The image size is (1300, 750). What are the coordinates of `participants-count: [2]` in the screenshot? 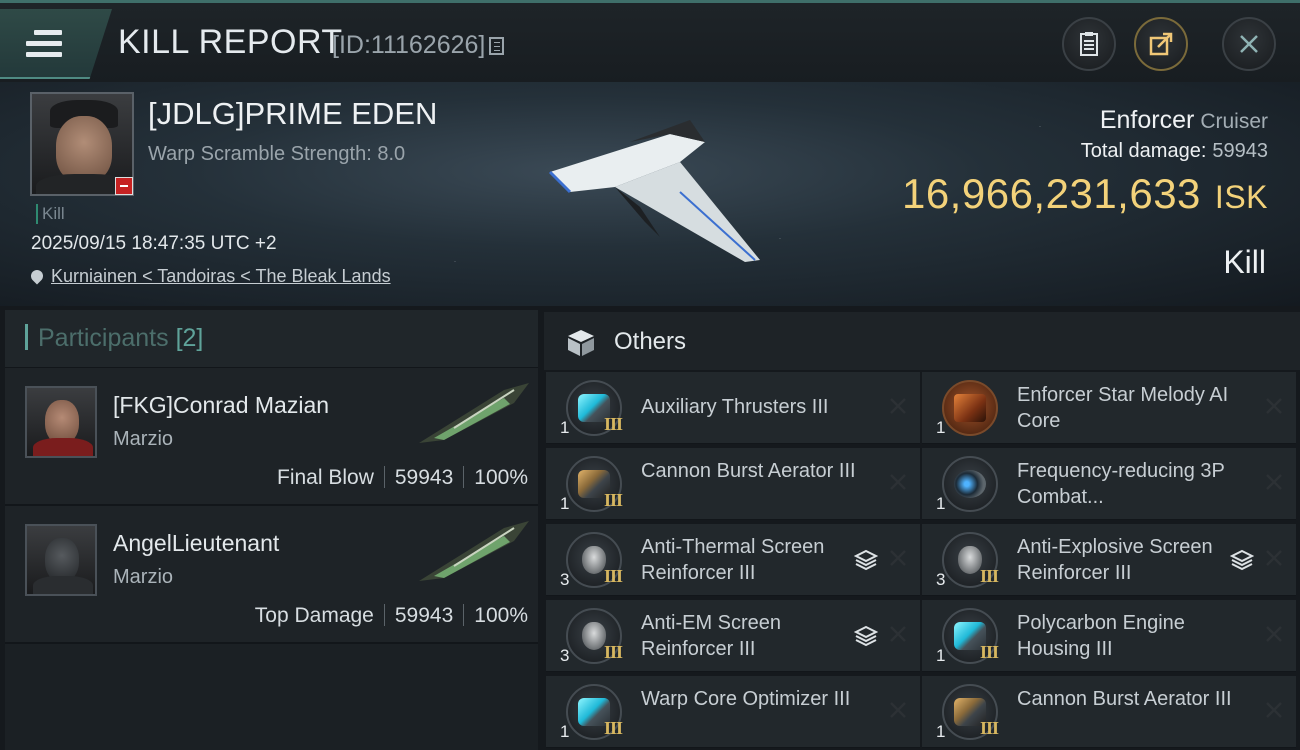 It's located at (189, 338).